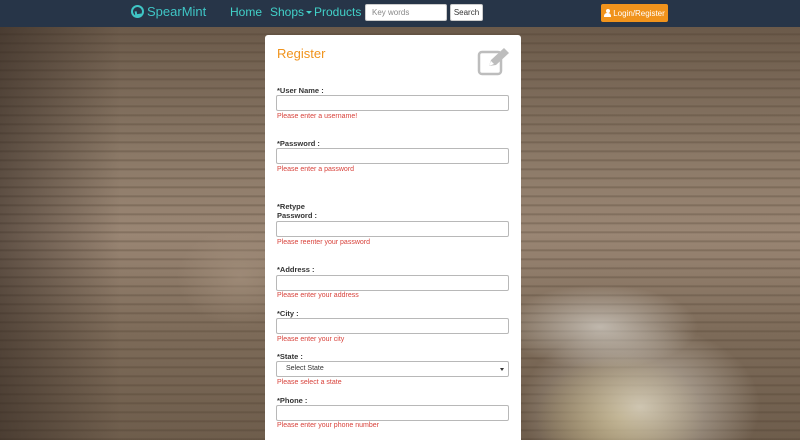  I want to click on brand-name: SpearMint, so click(177, 11).